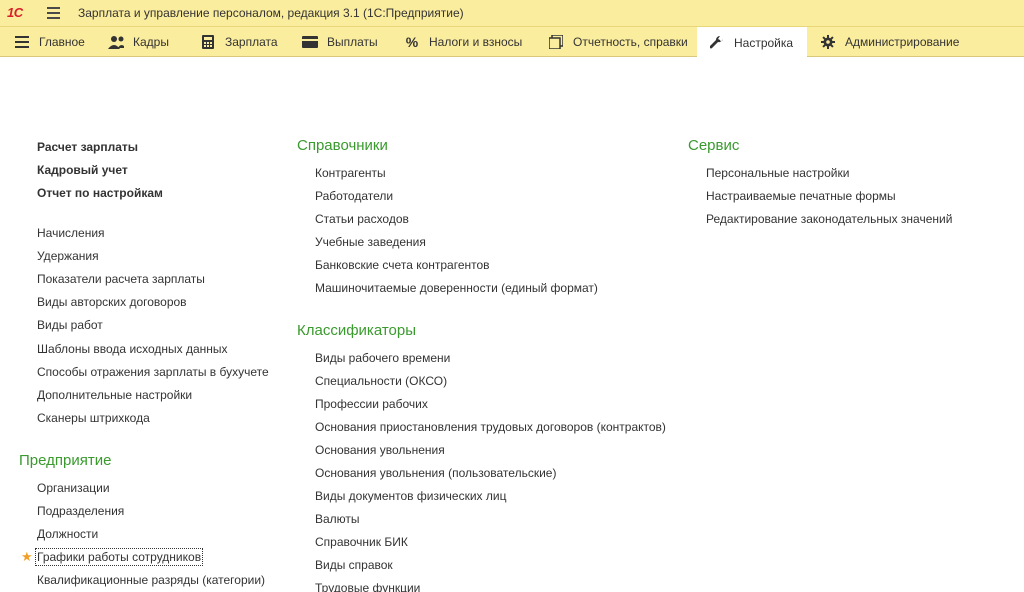  Describe the element at coordinates (829, 219) in the screenshot. I see `link-legislative-values: Редактирование законодательных значений` at that location.